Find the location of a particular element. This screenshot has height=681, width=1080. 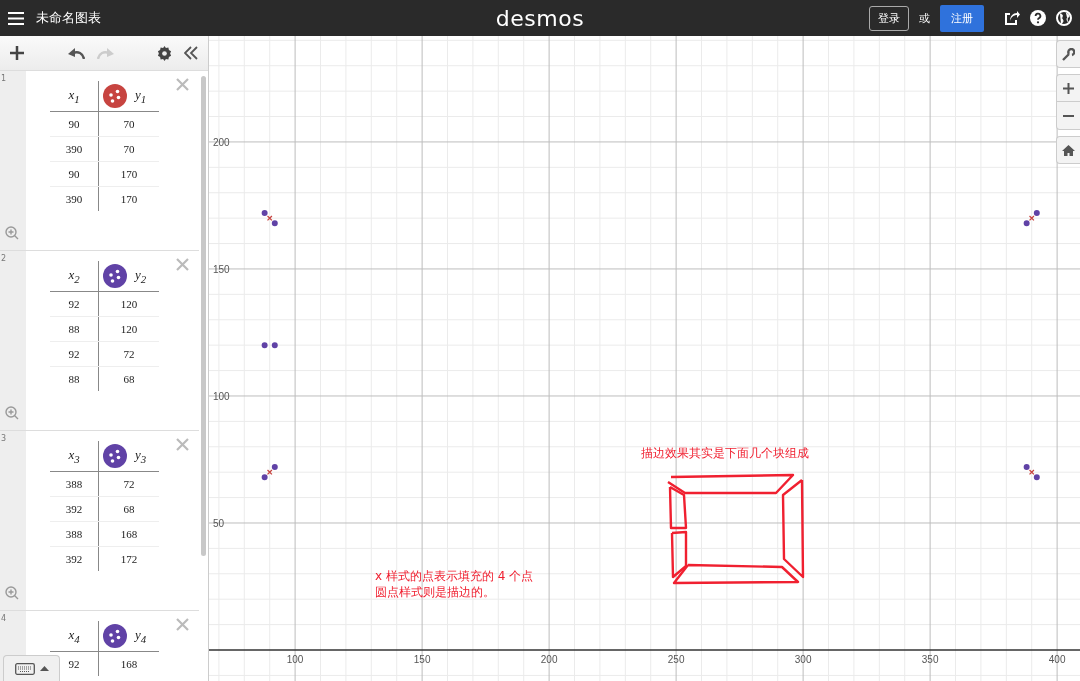

axis-tick-label: 400 is located at coordinates (1057, 659).